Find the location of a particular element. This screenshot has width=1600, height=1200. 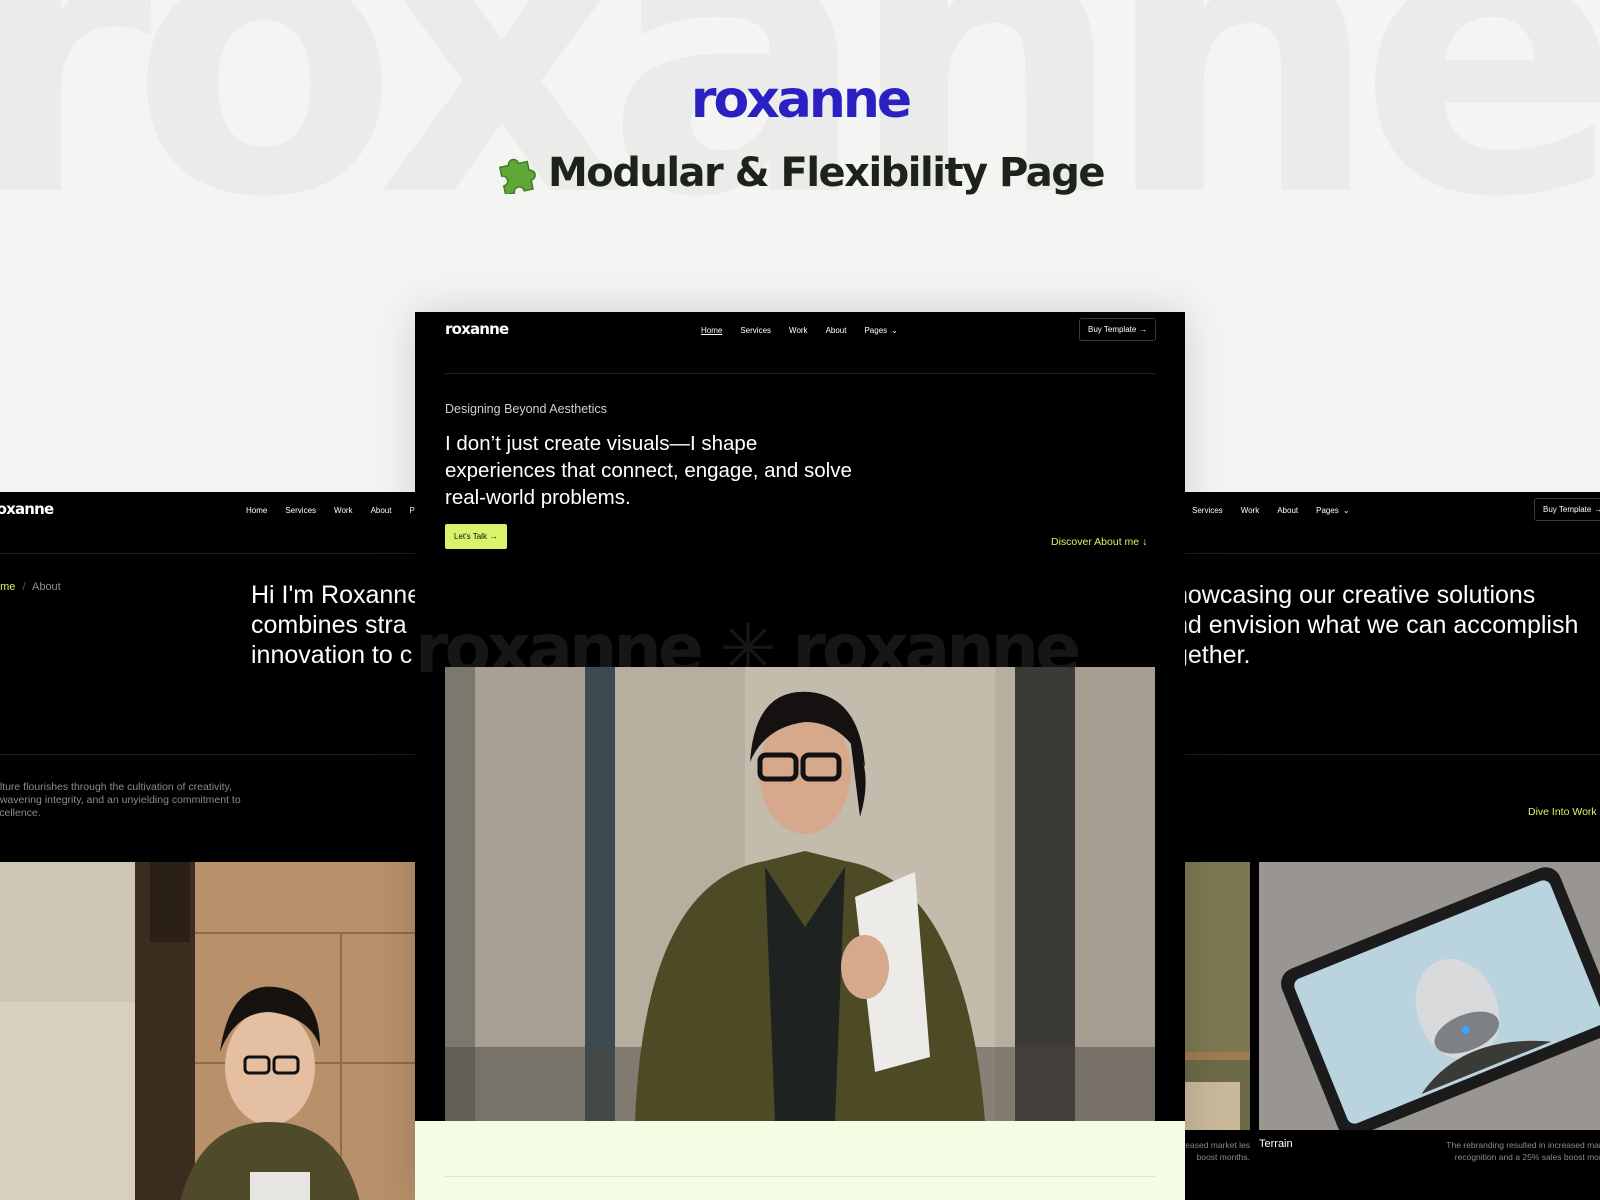

page-title: Modular & Flexibility Page is located at coordinates (801, 173).